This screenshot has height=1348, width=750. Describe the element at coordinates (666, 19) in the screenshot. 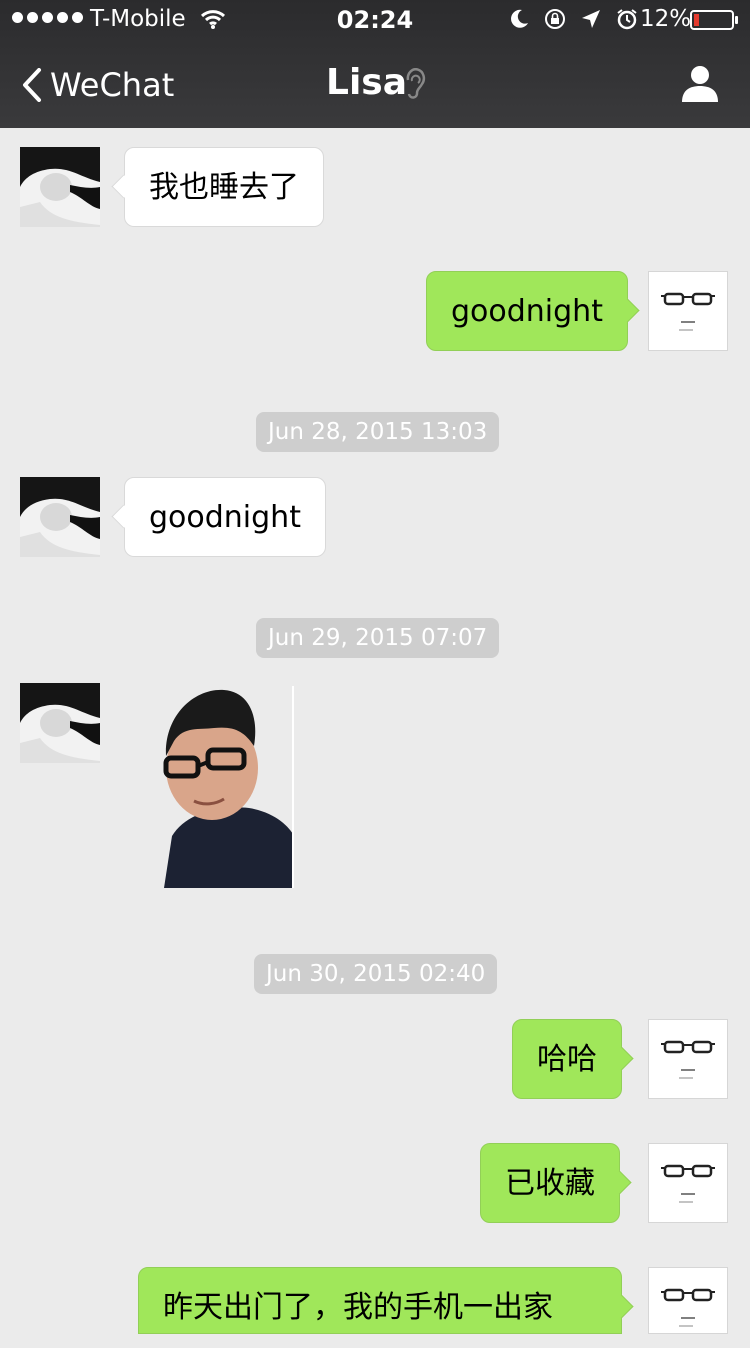

I see `battery-percentage: 12%` at that location.